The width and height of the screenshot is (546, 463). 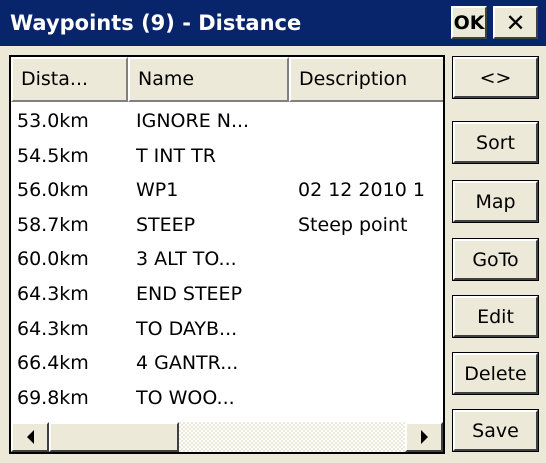 I want to click on column-header-description: Description, so click(x=366, y=79).